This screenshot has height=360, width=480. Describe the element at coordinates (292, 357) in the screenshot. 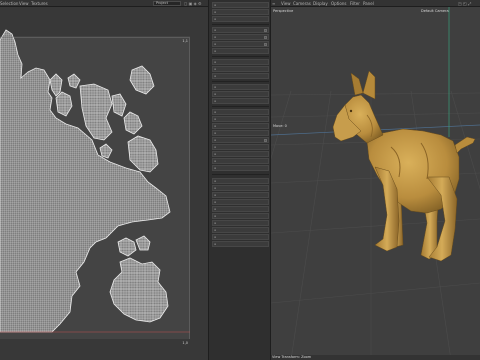

I see `viewport-status-text: View Transform: Zoom` at that location.